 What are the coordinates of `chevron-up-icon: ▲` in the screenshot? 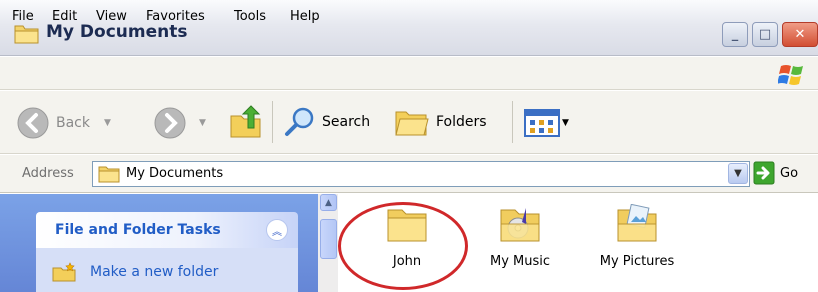 It's located at (328, 202).